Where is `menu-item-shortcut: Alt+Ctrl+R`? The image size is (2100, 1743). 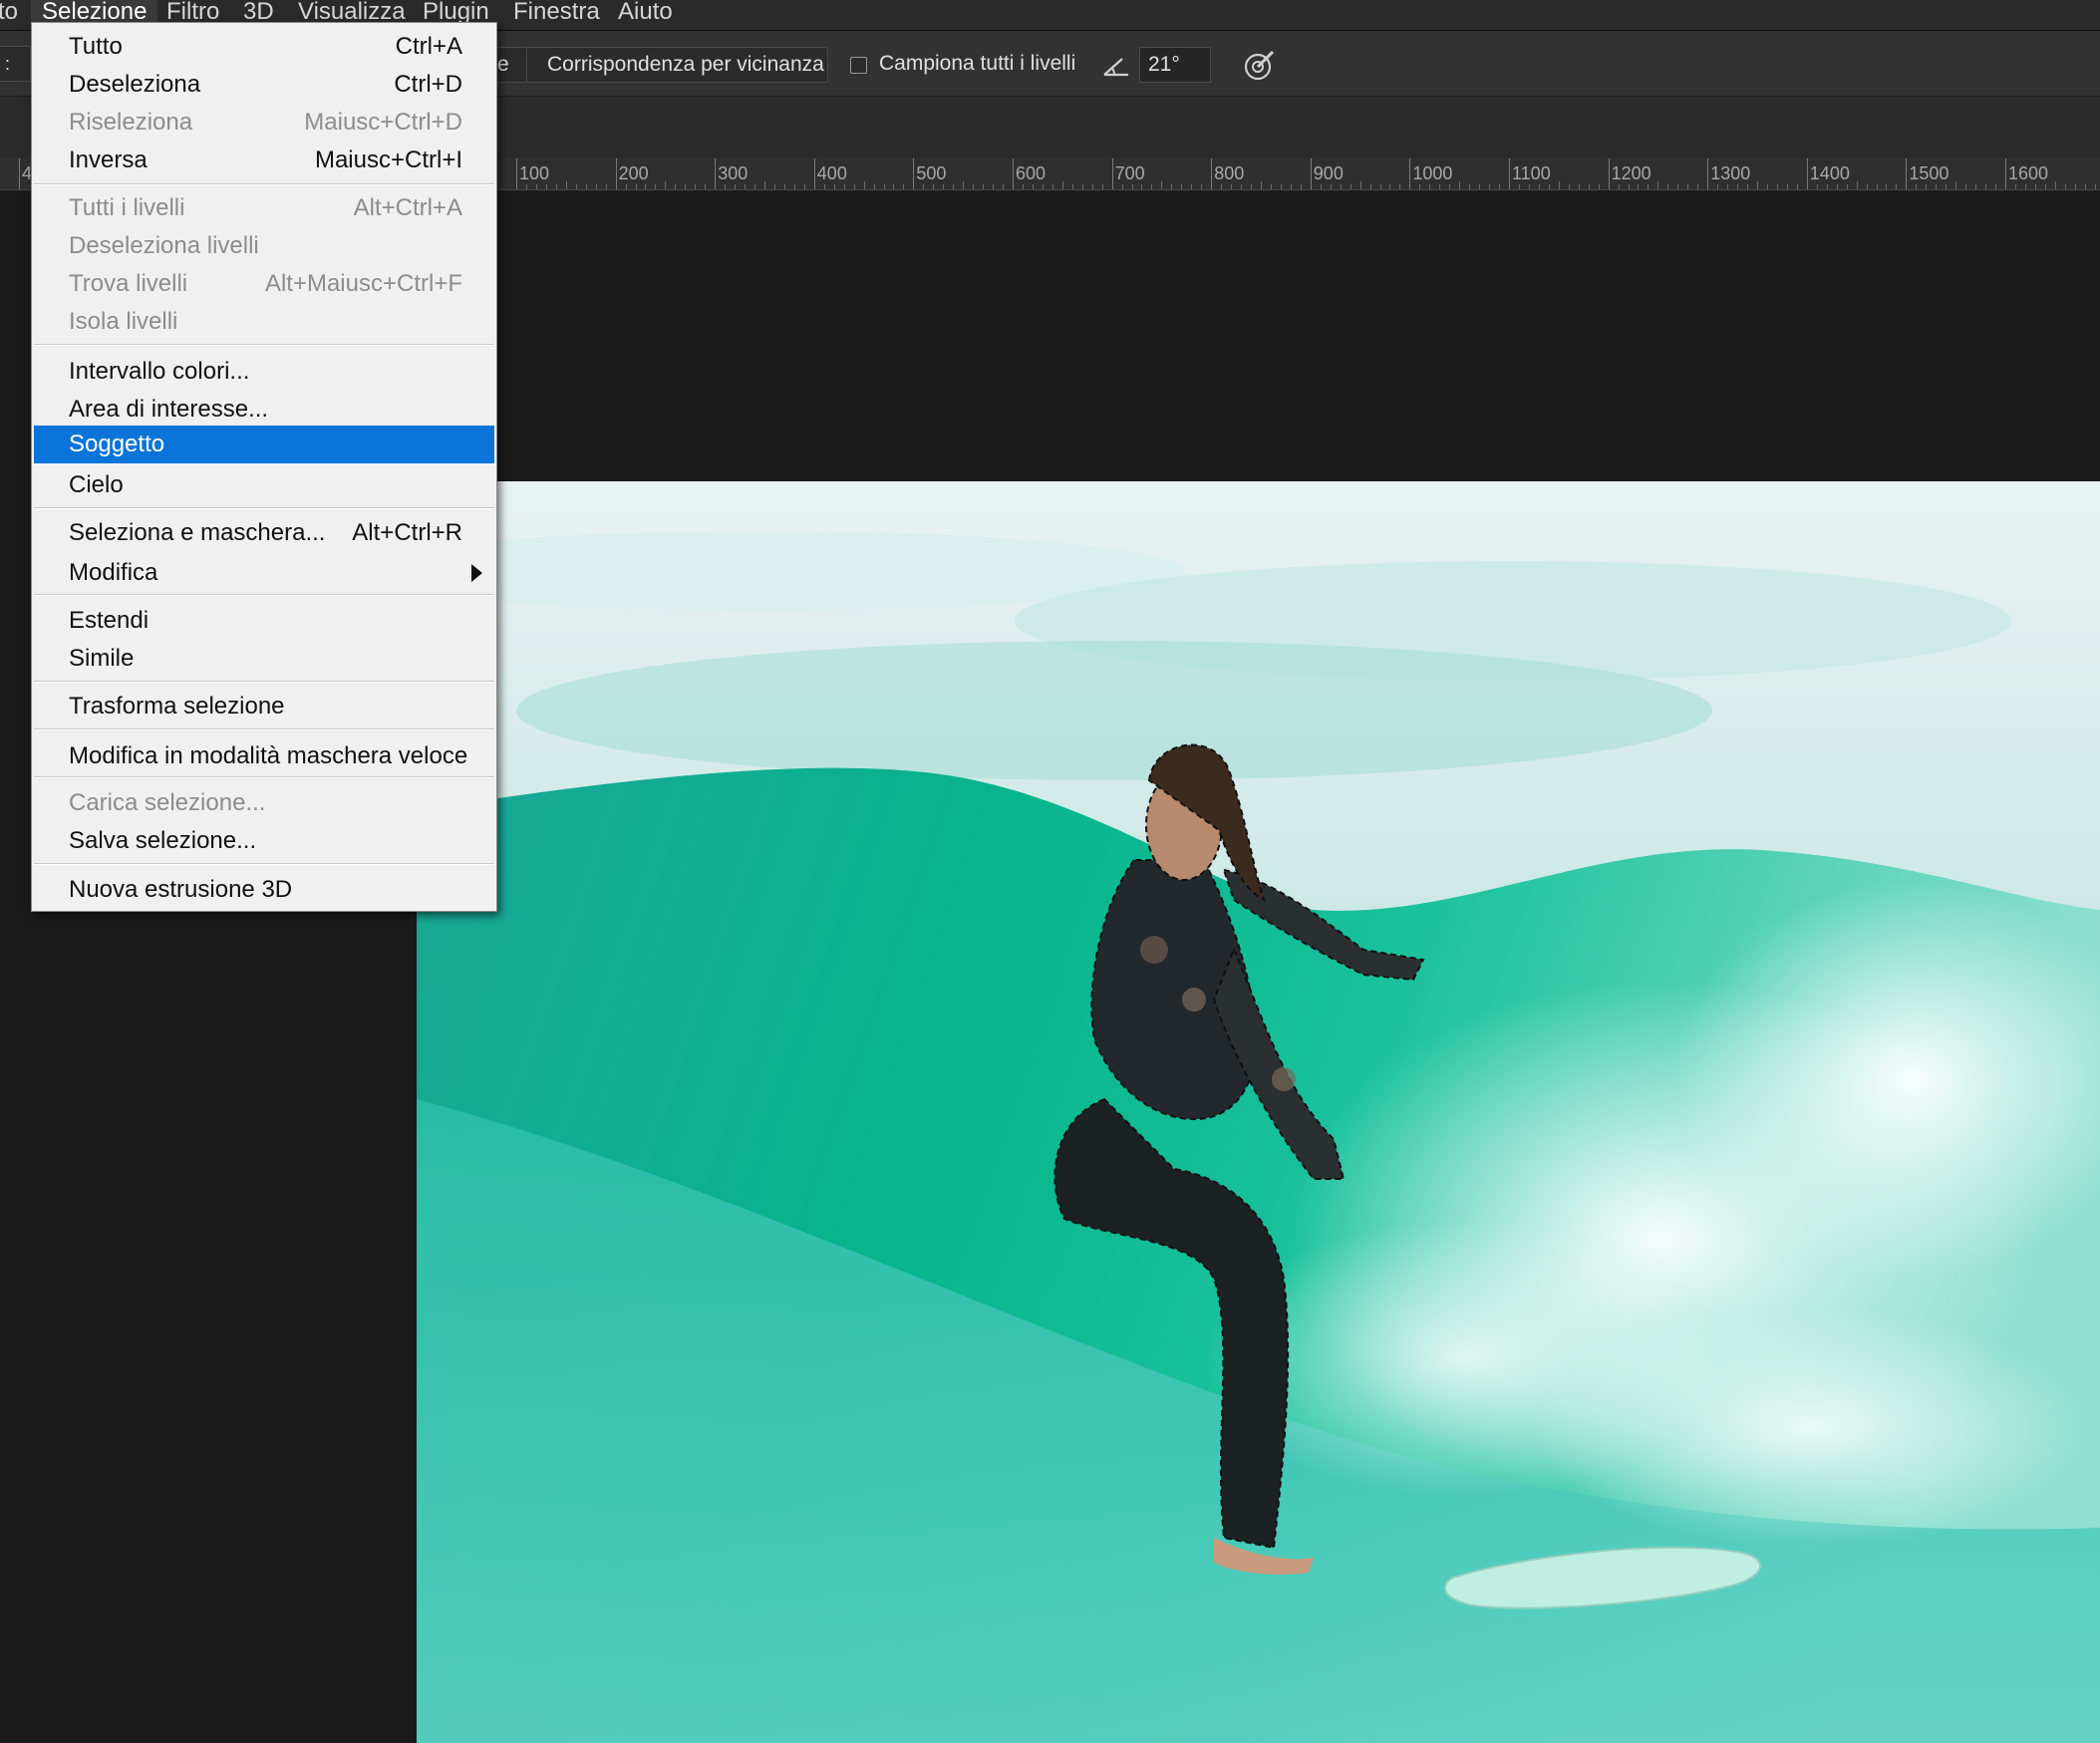 menu-item-shortcut: Alt+Ctrl+R is located at coordinates (407, 532).